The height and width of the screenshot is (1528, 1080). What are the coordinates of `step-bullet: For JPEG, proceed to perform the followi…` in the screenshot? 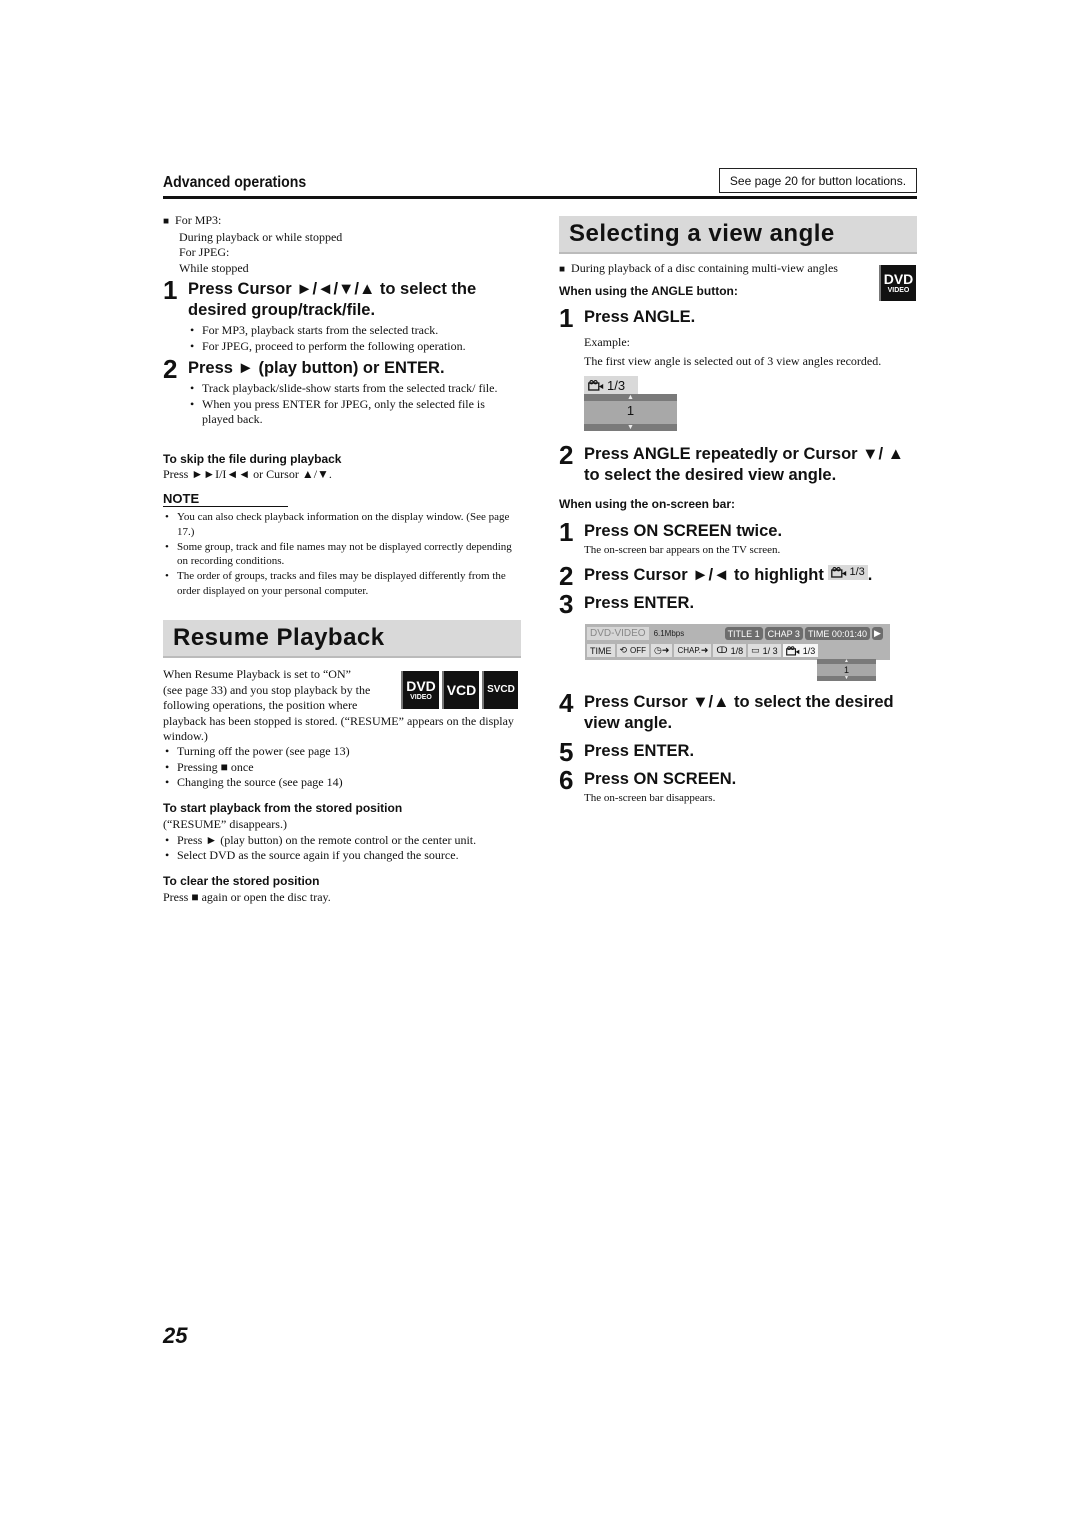 It's located at (356, 347).